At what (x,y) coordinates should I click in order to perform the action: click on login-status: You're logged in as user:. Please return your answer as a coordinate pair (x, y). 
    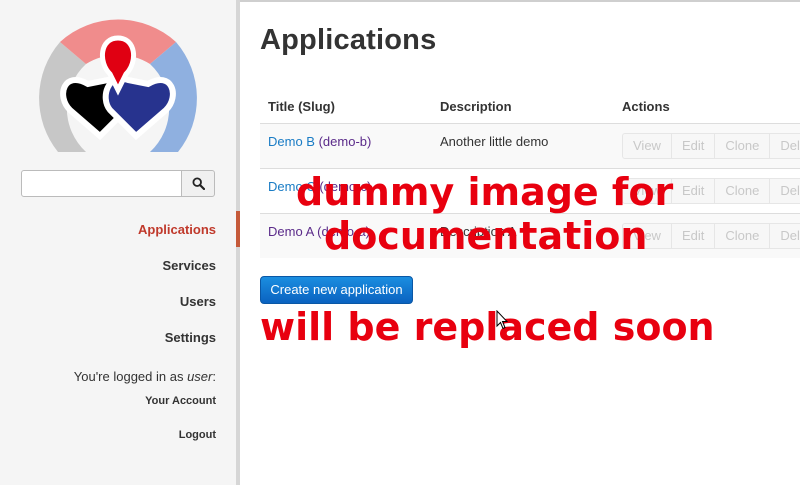
    Looking at the image, I should click on (145, 376).